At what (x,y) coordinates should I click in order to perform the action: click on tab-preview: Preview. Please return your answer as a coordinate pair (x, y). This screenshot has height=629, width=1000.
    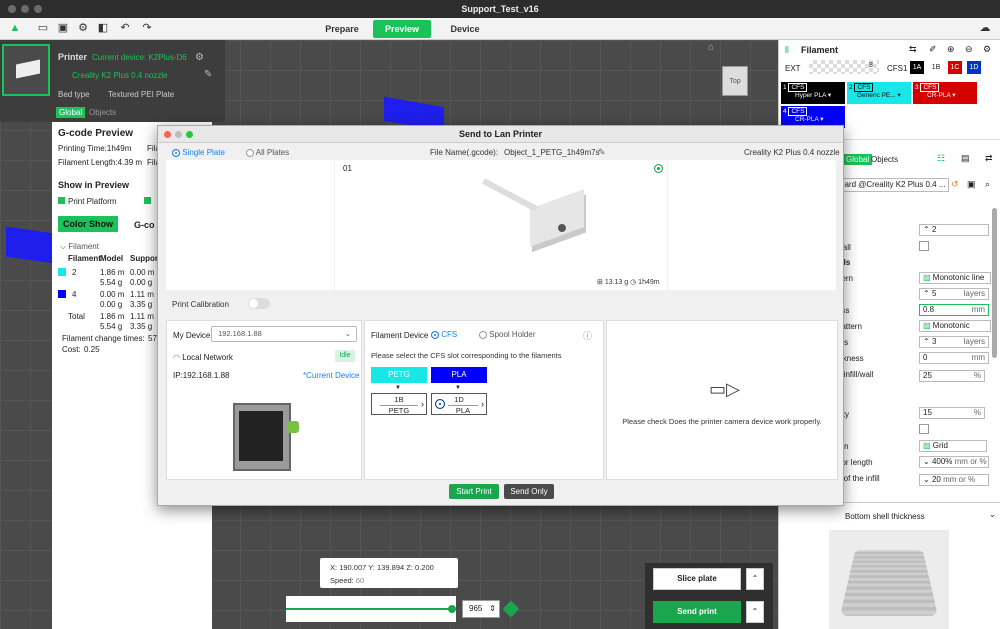
    Looking at the image, I should click on (402, 29).